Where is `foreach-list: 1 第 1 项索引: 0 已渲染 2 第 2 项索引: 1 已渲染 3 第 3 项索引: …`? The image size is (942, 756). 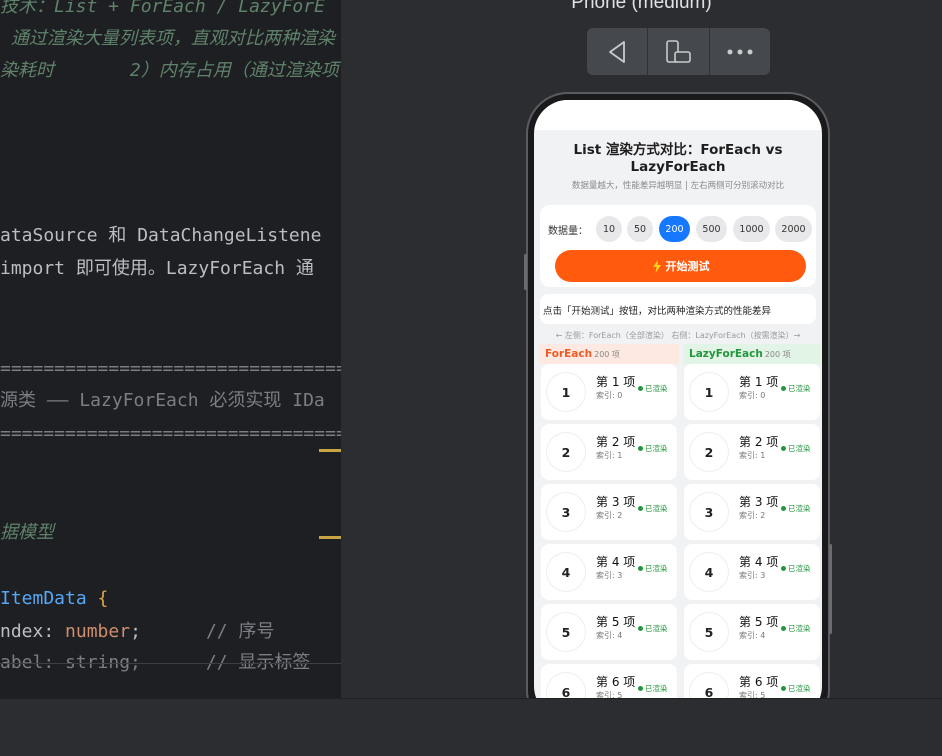 foreach-list: 1 第 1 项索引: 0 已渲染 2 第 2 项索引: 1 已渲染 3 第 3 项索引: … is located at coordinates (610, 531).